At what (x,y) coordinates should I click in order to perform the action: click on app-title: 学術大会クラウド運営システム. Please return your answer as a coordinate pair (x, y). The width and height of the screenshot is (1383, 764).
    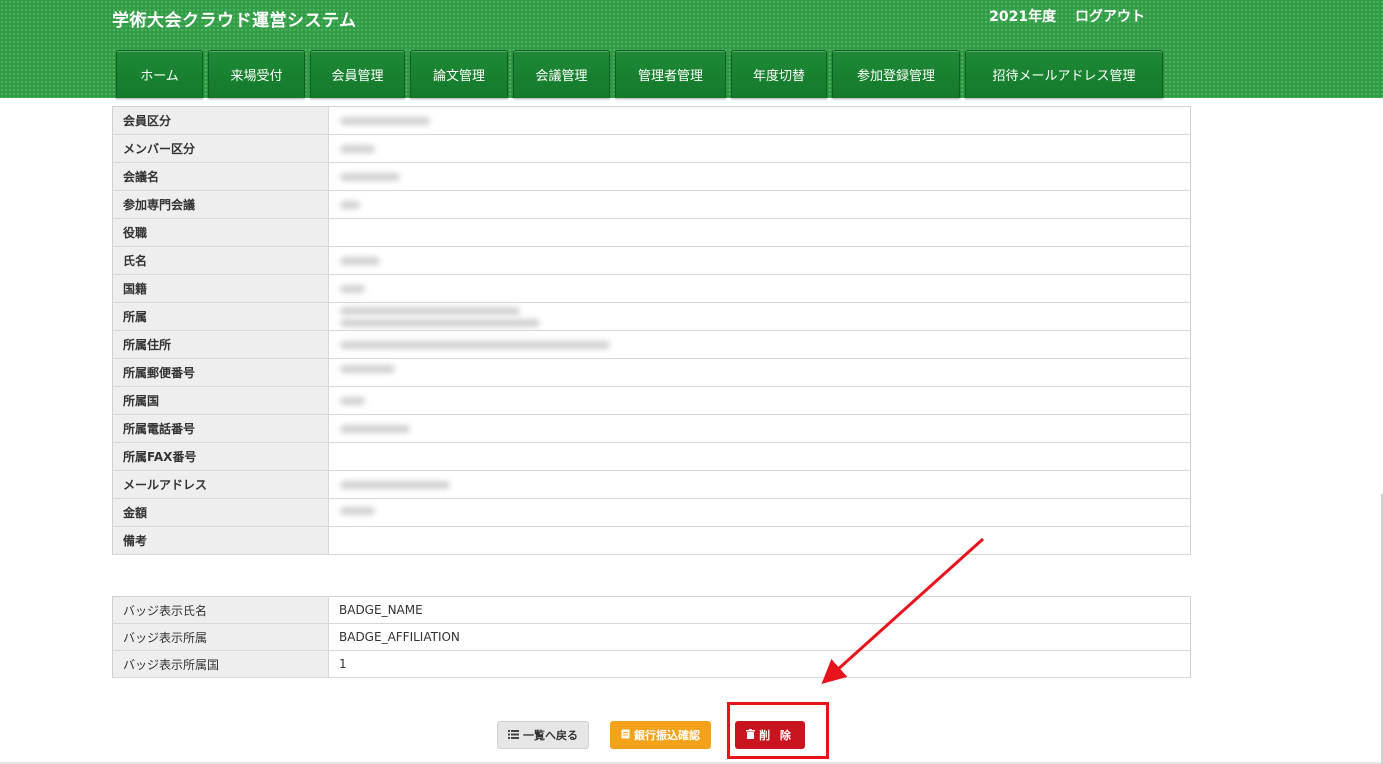
    Looking at the image, I should click on (234, 21).